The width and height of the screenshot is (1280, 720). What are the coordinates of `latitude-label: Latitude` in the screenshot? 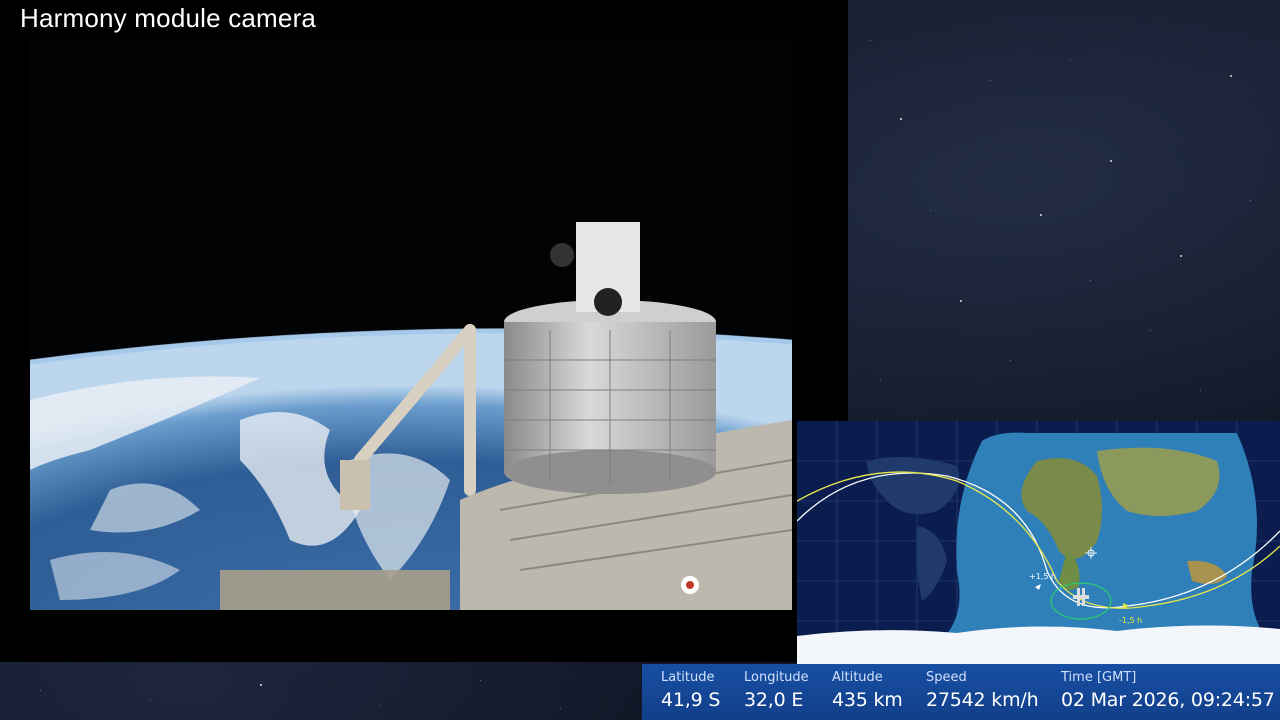 It's located at (688, 677).